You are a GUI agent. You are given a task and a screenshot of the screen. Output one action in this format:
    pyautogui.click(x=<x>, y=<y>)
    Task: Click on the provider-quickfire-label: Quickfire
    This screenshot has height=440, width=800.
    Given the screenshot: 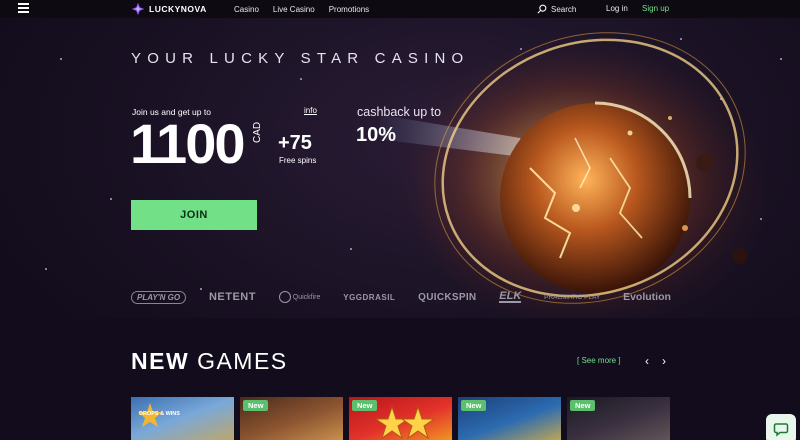 What is the action you would take?
    pyautogui.click(x=306, y=297)
    